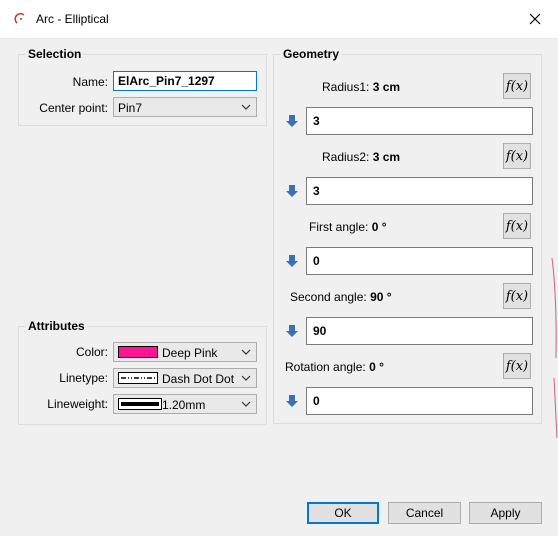  What do you see at coordinates (185, 107) in the screenshot?
I see `center-point-select: Pin7` at bounding box center [185, 107].